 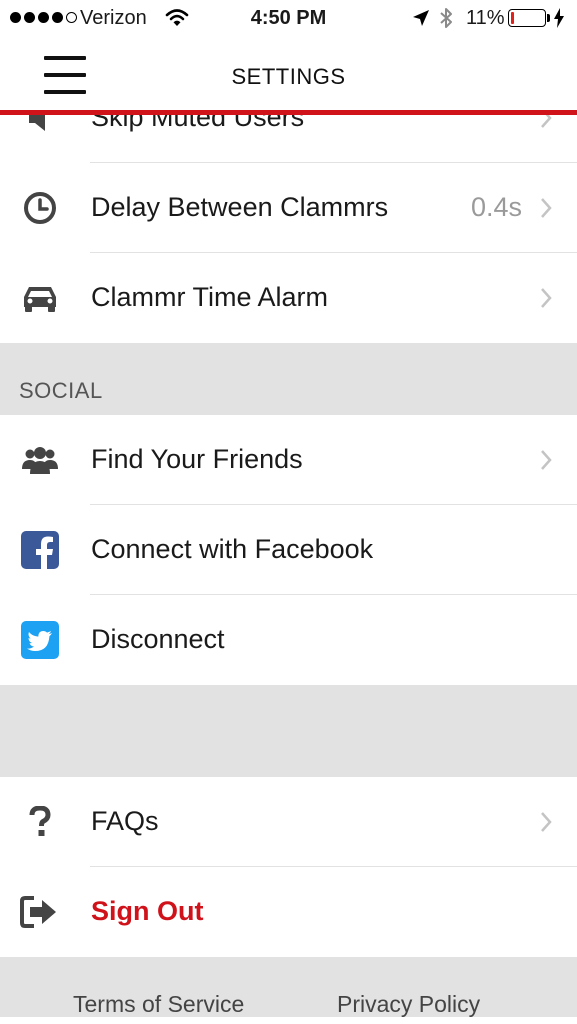 I want to click on sign-out-label: Sign Out, so click(x=147, y=911).